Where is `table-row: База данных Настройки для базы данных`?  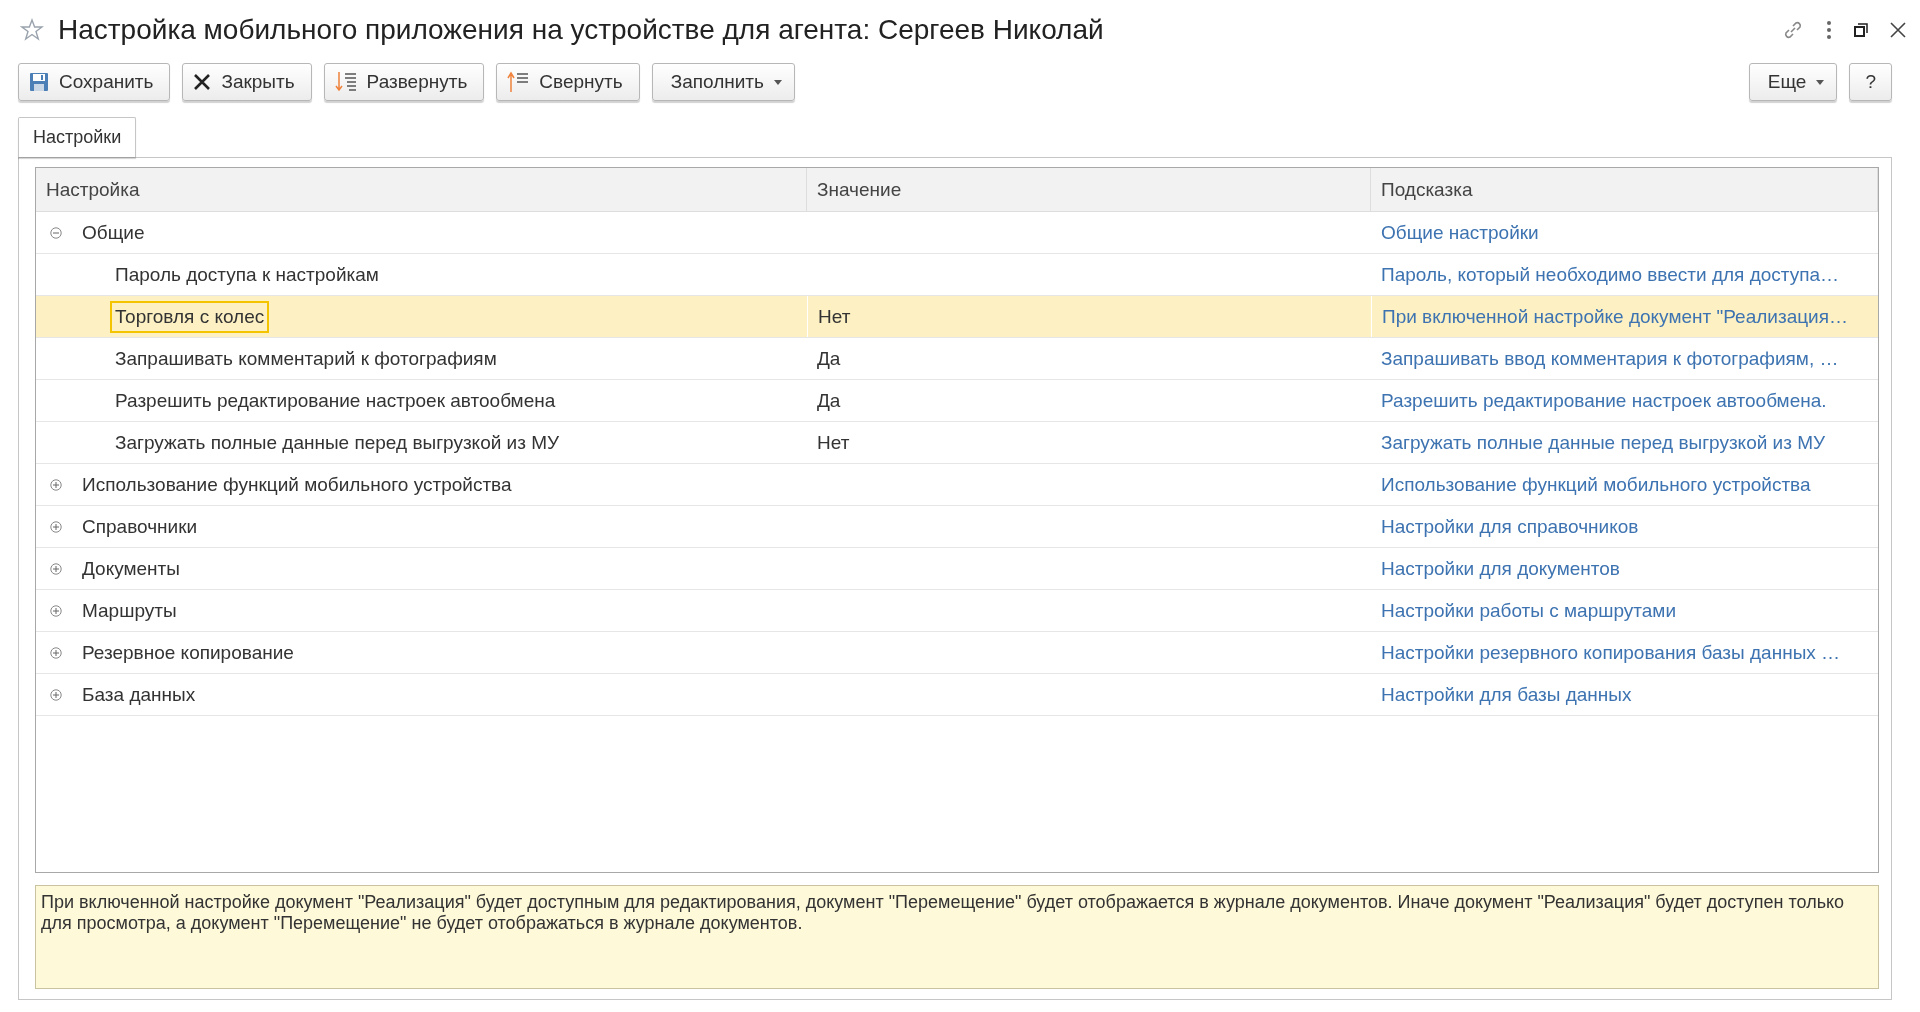
table-row: База данных Настройки для базы данных is located at coordinates (957, 695).